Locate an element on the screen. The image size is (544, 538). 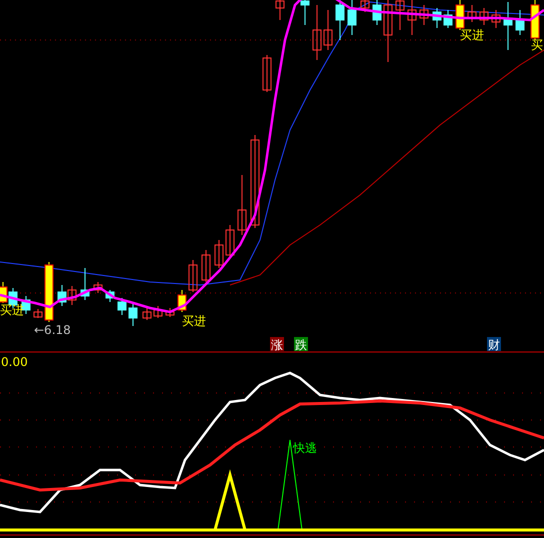
badge: 跌 is located at coordinates (301, 344).